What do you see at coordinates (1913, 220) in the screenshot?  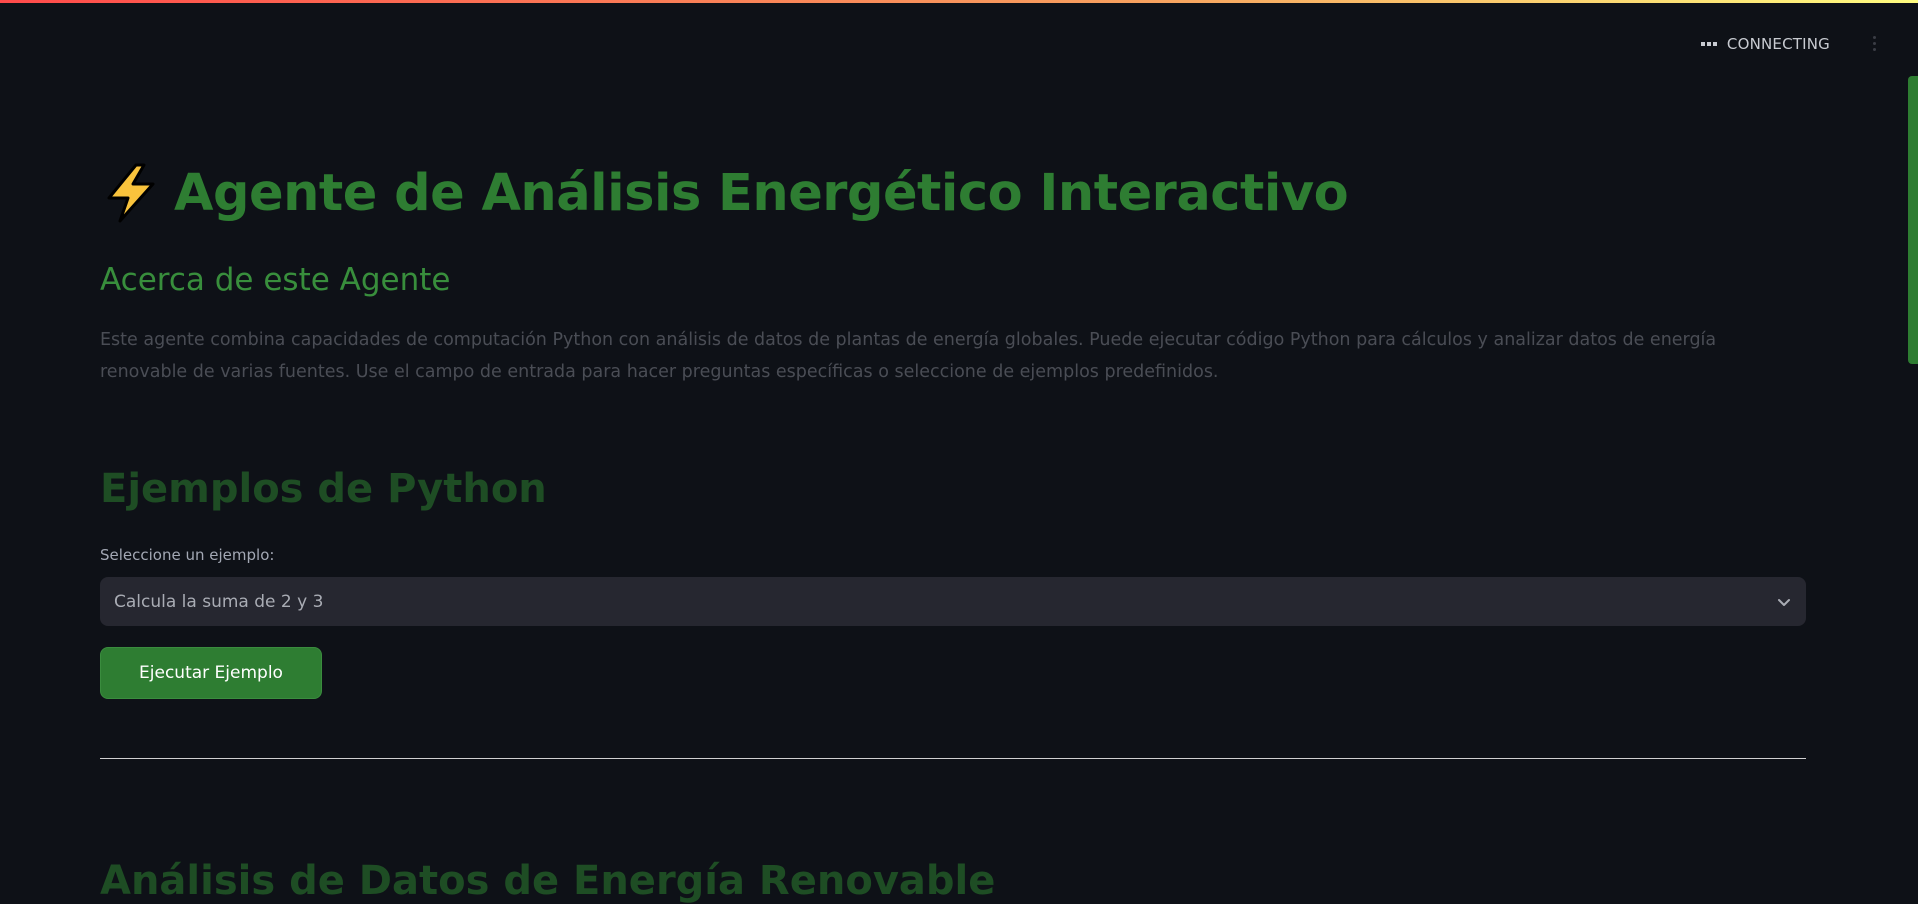 I see `scrollbar-thumb` at bounding box center [1913, 220].